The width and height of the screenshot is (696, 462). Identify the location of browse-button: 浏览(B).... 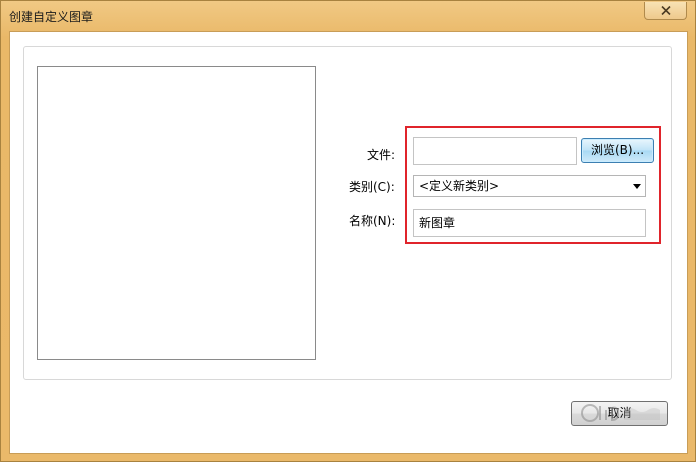
(617, 150).